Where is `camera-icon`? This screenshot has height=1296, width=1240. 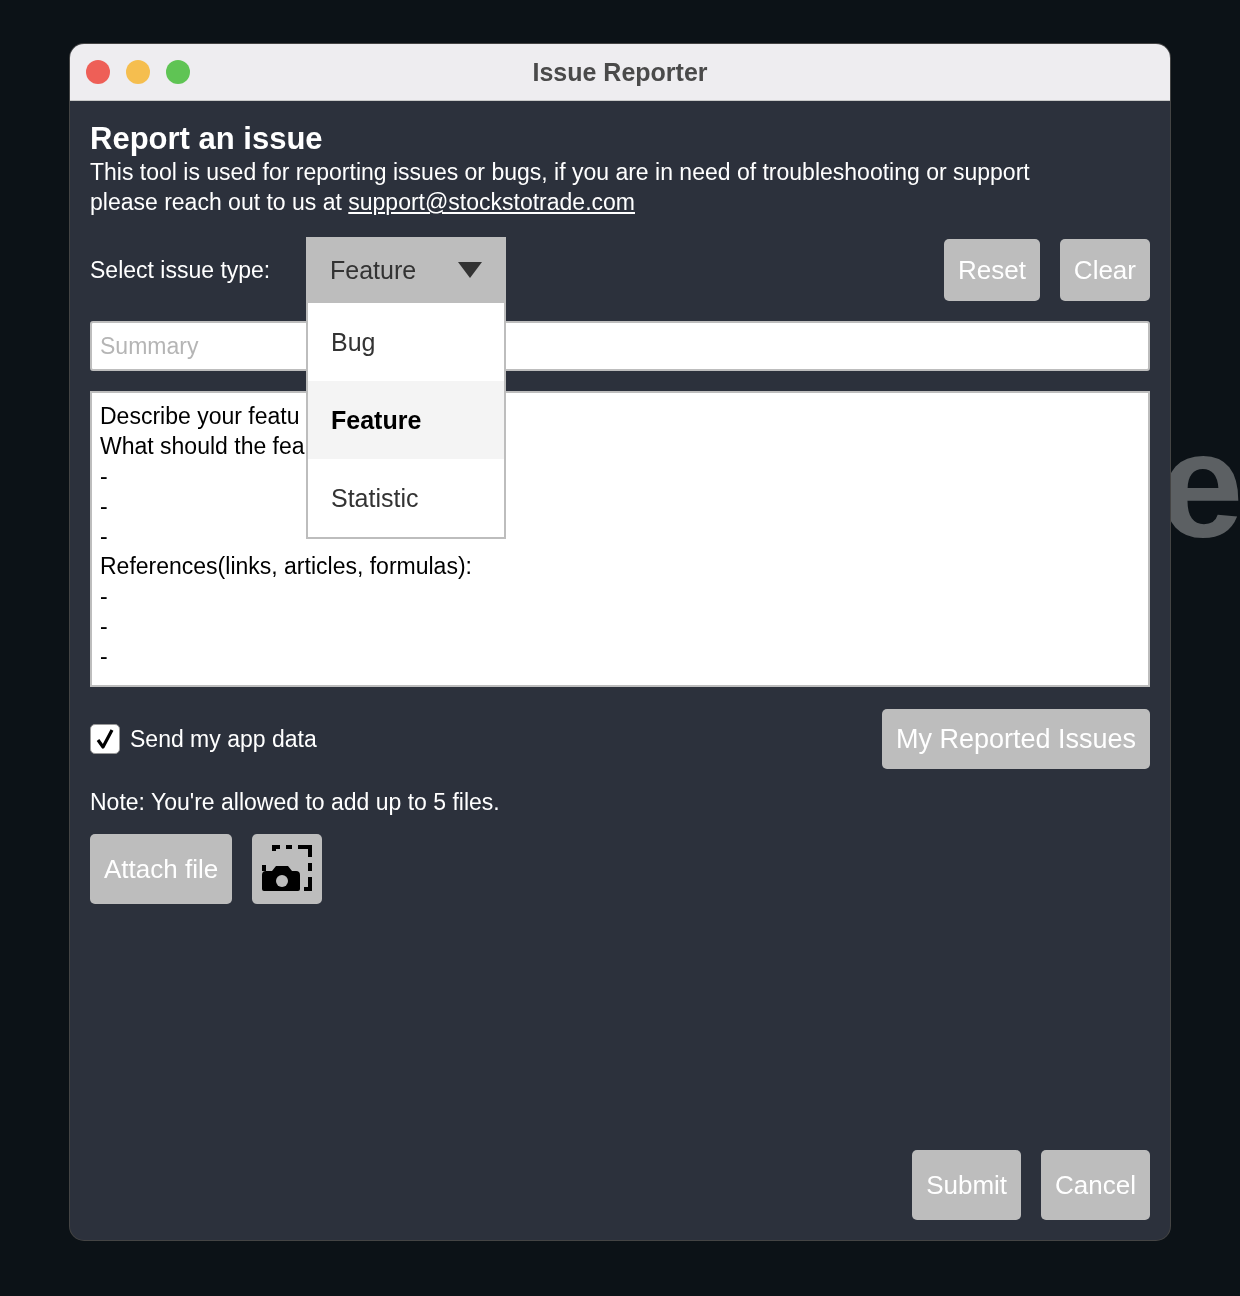 camera-icon is located at coordinates (287, 869).